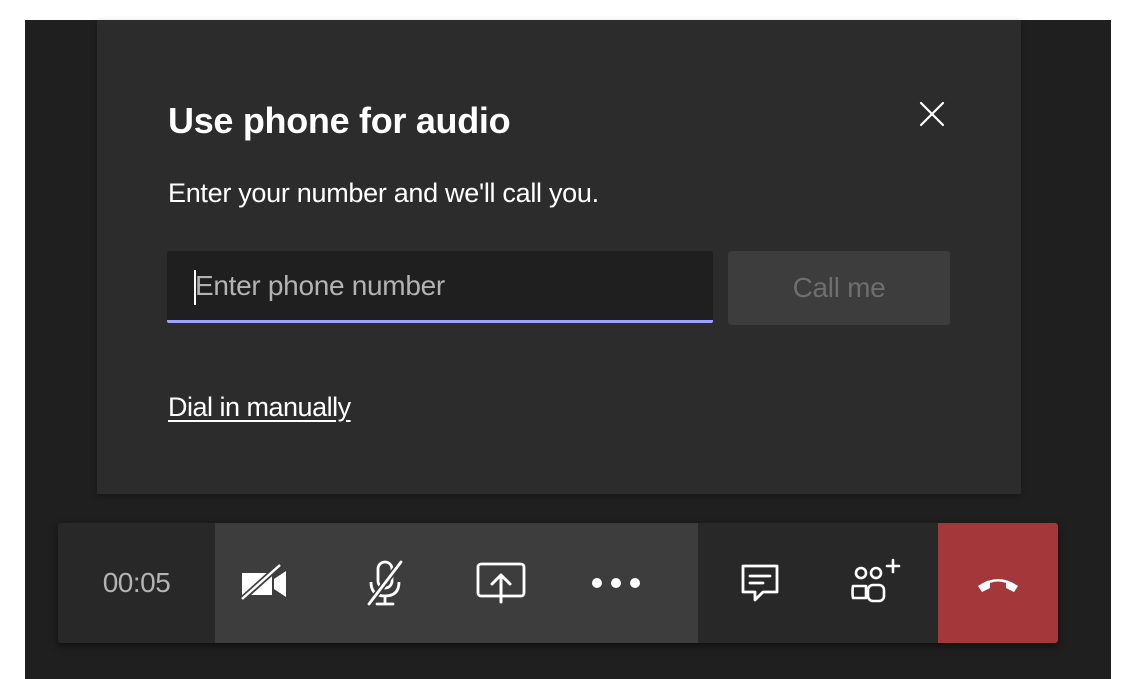  What do you see at coordinates (339, 120) in the screenshot?
I see `dialog-title: Use phone for audio` at bounding box center [339, 120].